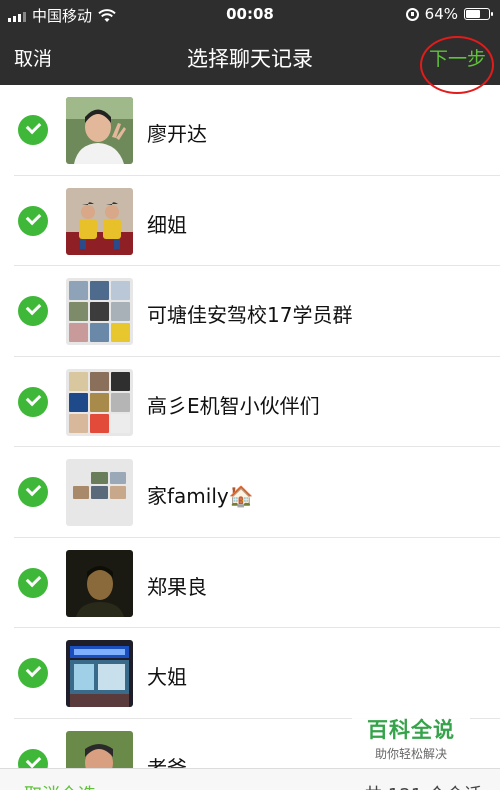 The width and height of the screenshot is (500, 790). Describe the element at coordinates (410, 754) in the screenshot. I see `watermark-subtitle: 助你轻松解决` at that location.